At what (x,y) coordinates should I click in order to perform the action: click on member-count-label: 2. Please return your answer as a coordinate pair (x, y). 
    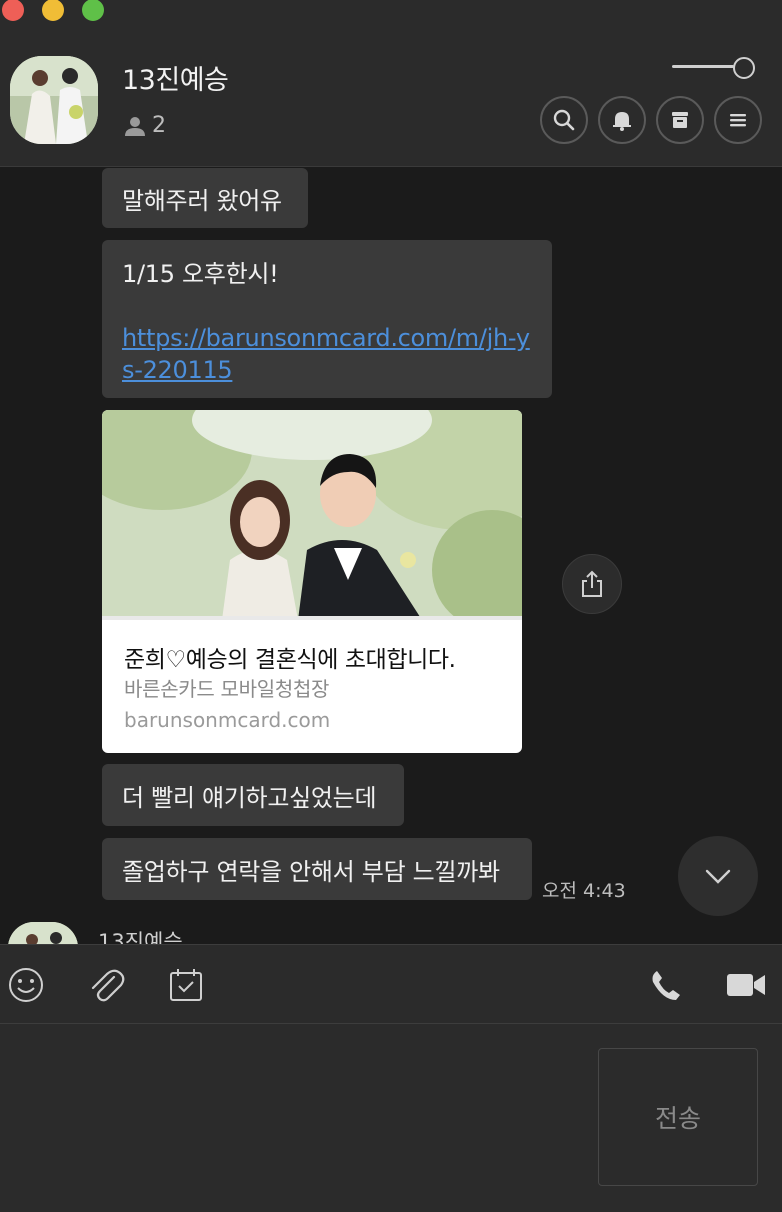
    Looking at the image, I should click on (159, 125).